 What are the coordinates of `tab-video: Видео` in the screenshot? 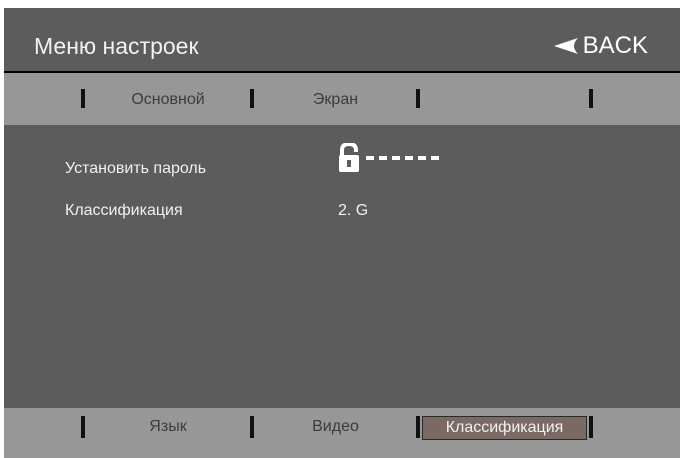 It's located at (335, 427).